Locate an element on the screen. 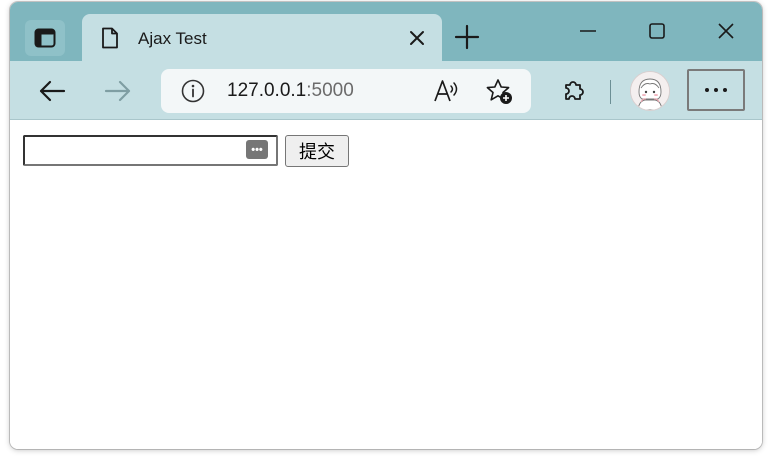  tab-actions-button is located at coordinates (45, 38).